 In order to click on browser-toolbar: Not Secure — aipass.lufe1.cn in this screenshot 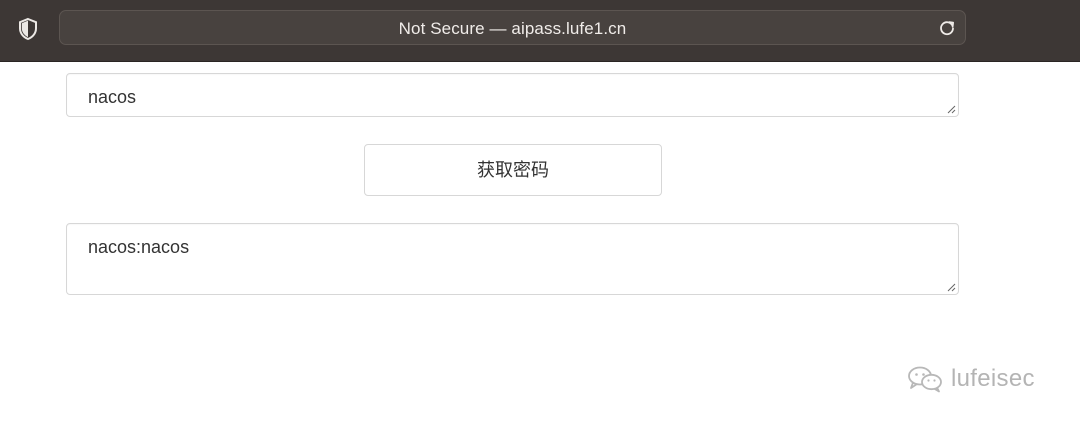, I will do `click(540, 31)`.